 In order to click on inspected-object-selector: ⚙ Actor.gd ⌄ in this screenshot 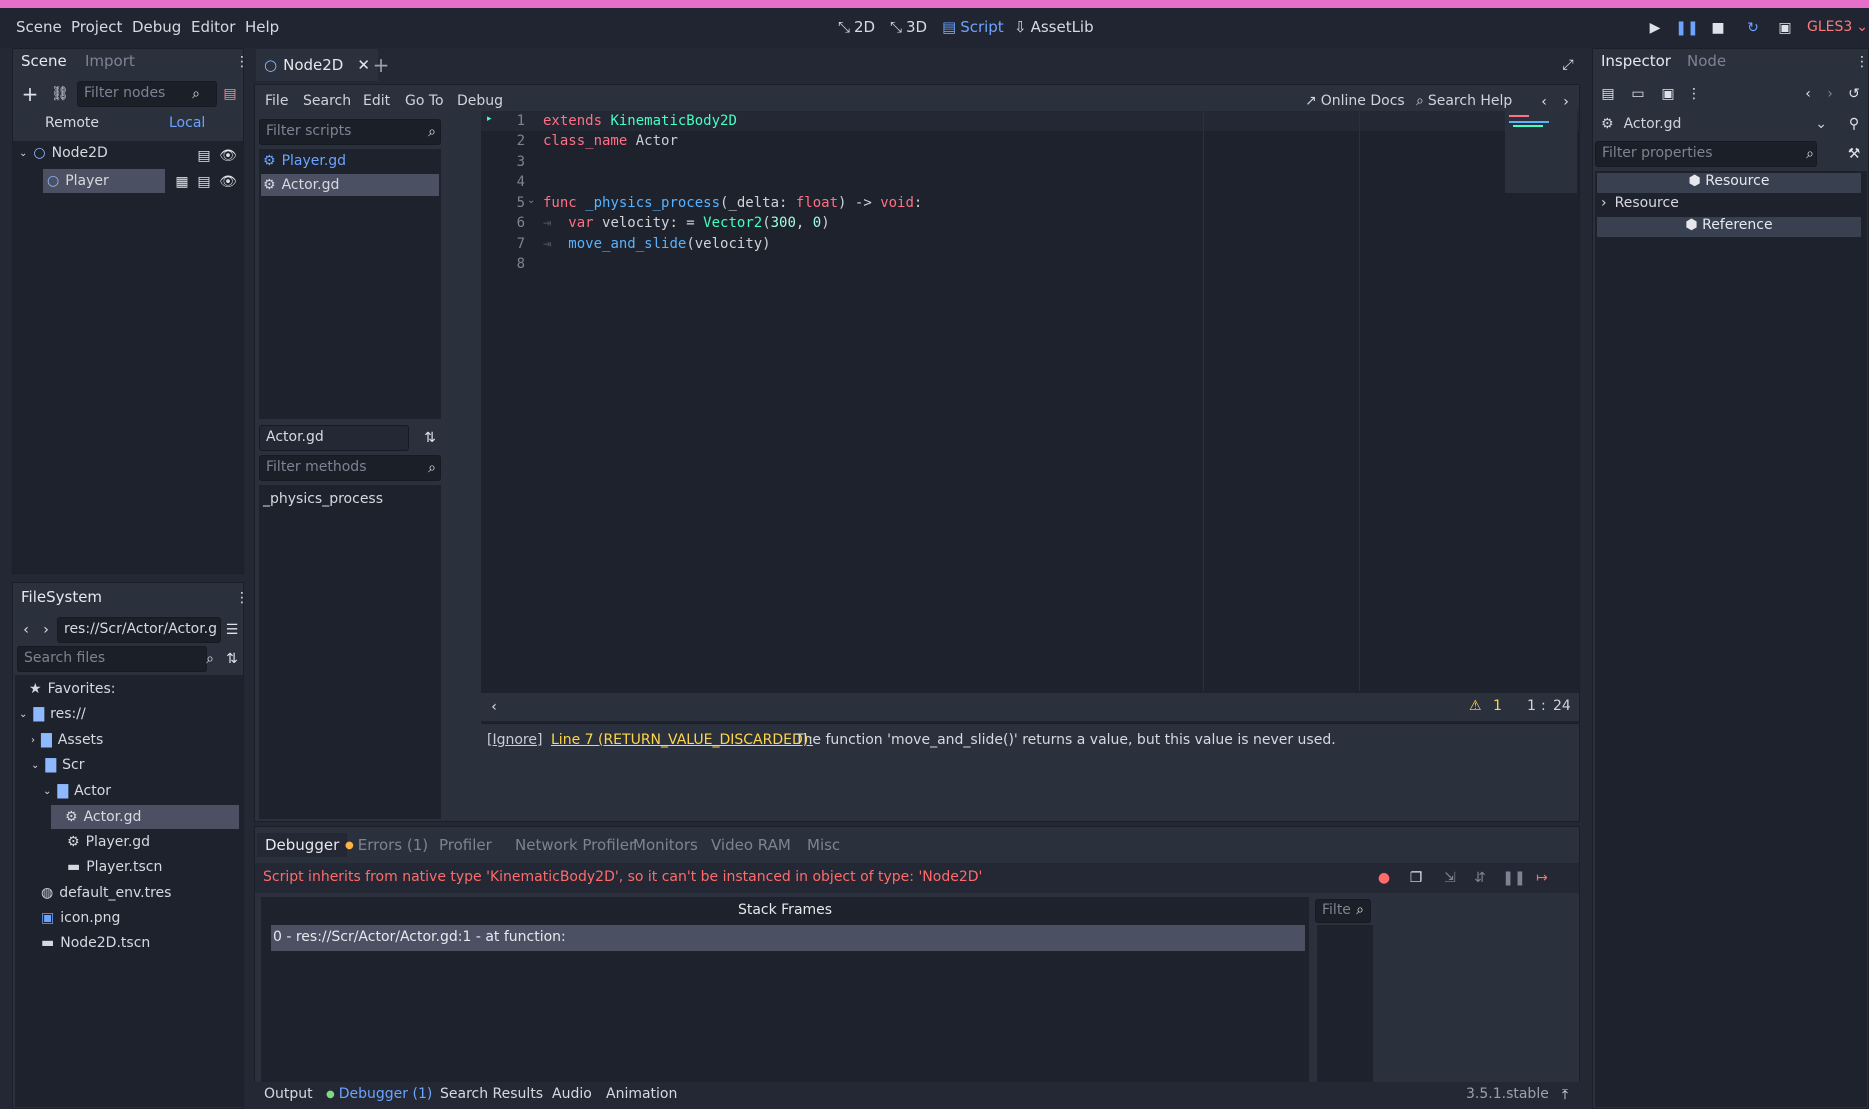, I will do `click(1714, 124)`.